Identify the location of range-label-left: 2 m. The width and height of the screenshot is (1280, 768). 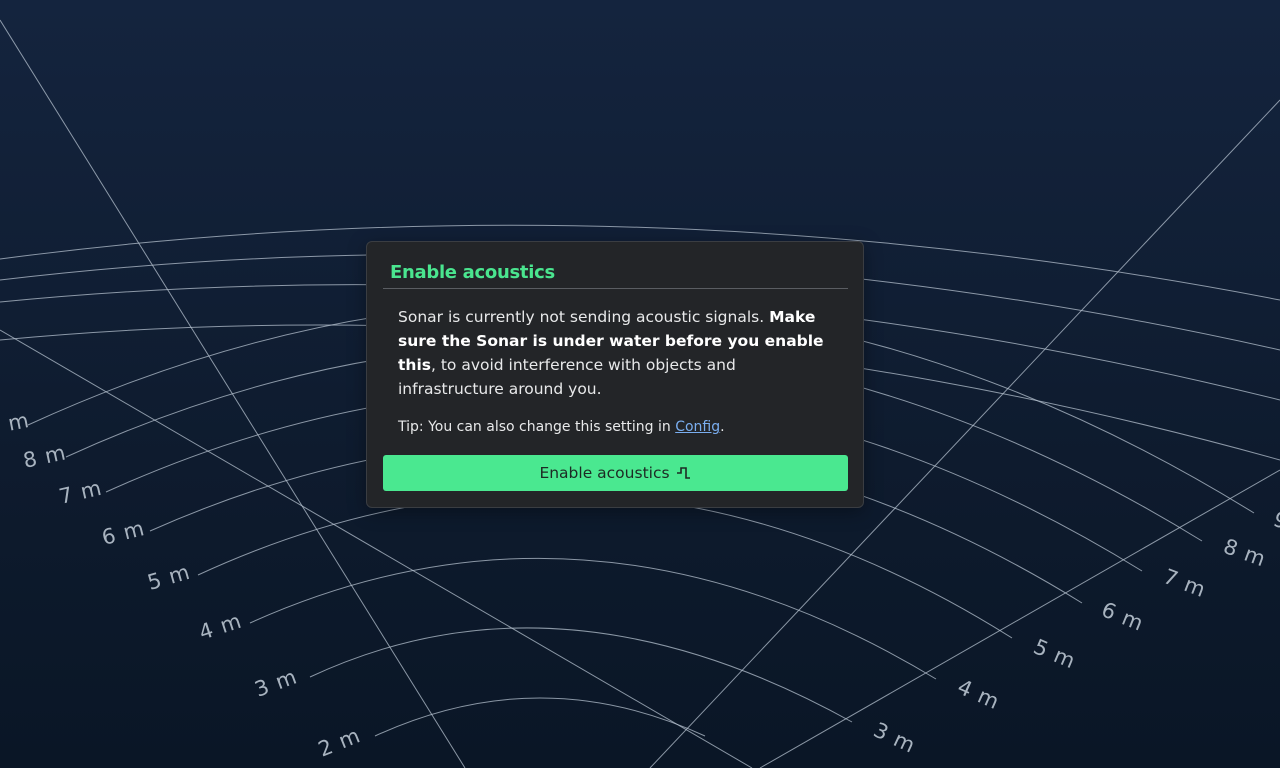
(339, 742).